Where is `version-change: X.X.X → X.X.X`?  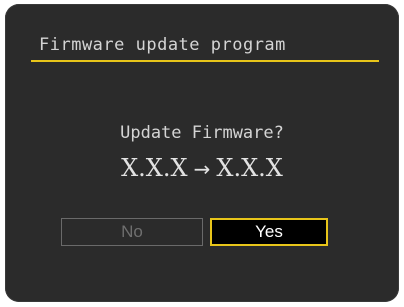
version-change: X.X.X → X.X.X is located at coordinates (202, 168).